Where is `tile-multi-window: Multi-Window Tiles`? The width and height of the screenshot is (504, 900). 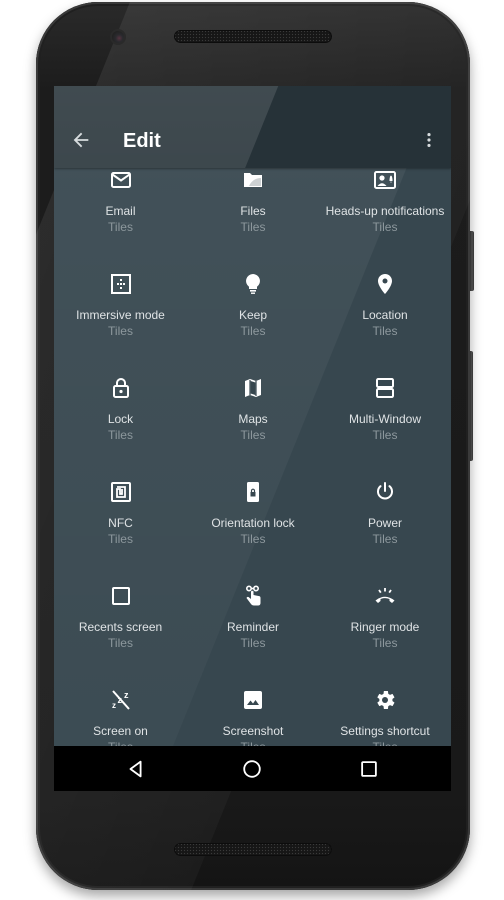
tile-multi-window: Multi-Window Tiles is located at coordinates (385, 422).